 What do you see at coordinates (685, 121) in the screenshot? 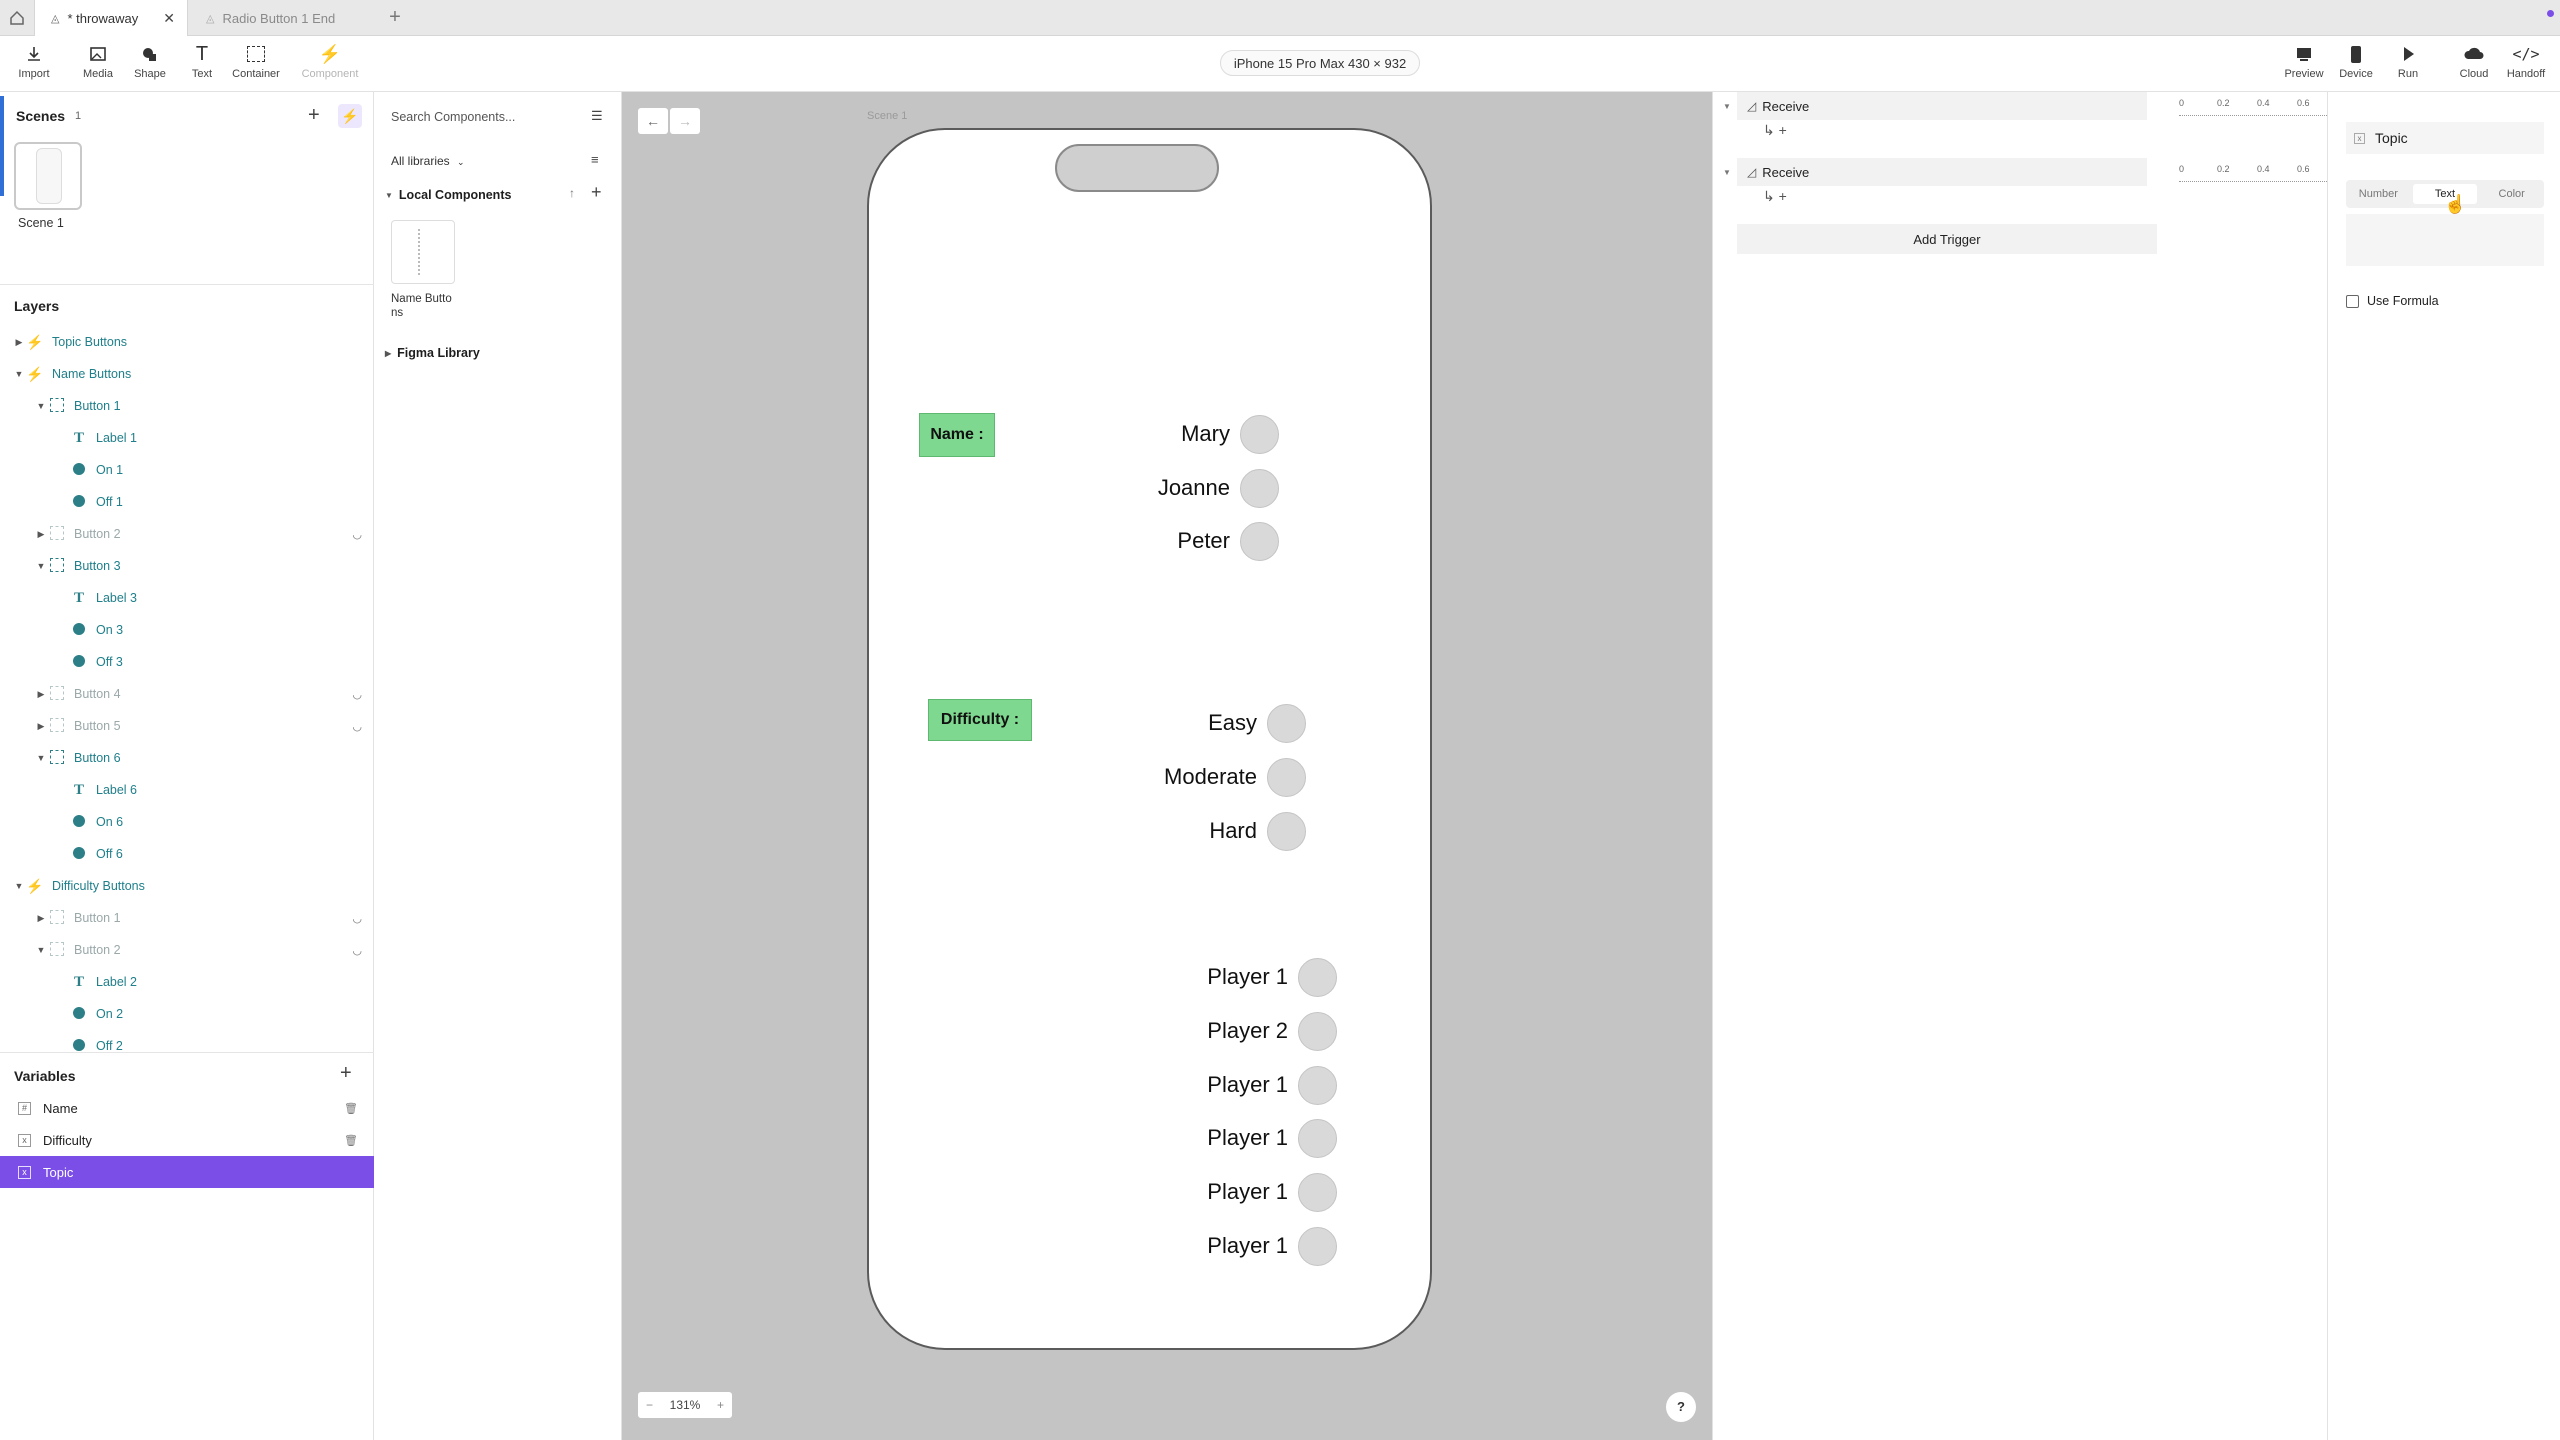
I see `redo-button: →` at bounding box center [685, 121].